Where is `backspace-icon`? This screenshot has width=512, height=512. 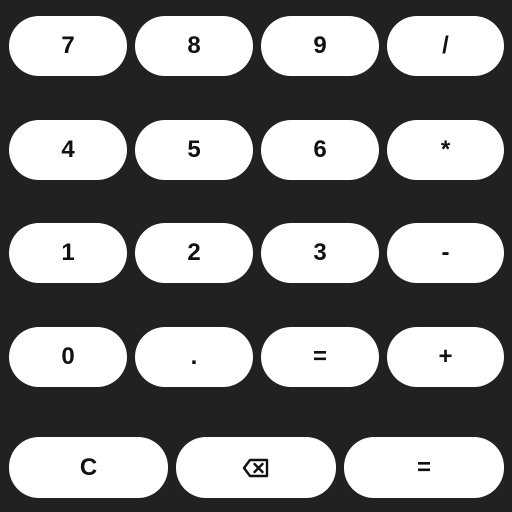
backspace-icon is located at coordinates (255, 467).